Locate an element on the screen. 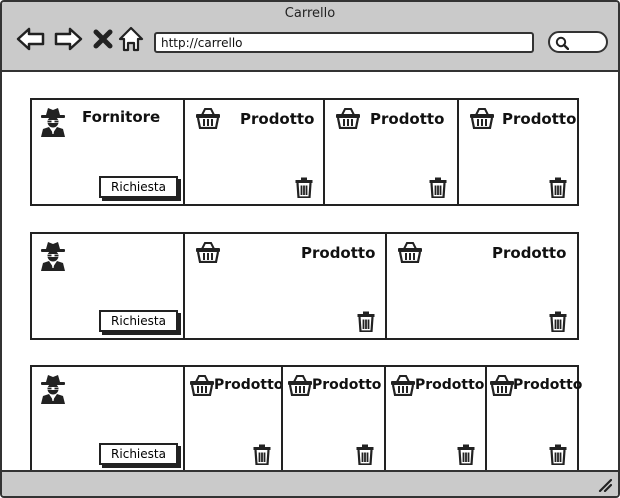 This screenshot has height=498, width=620. home-icon is located at coordinates (131, 39).